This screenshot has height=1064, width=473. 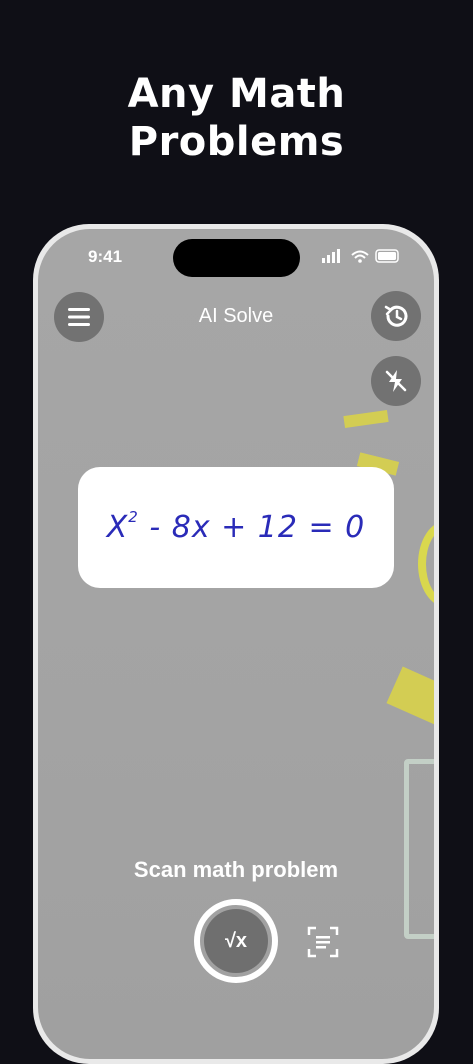 I want to click on text-scan-button, so click(x=323, y=942).